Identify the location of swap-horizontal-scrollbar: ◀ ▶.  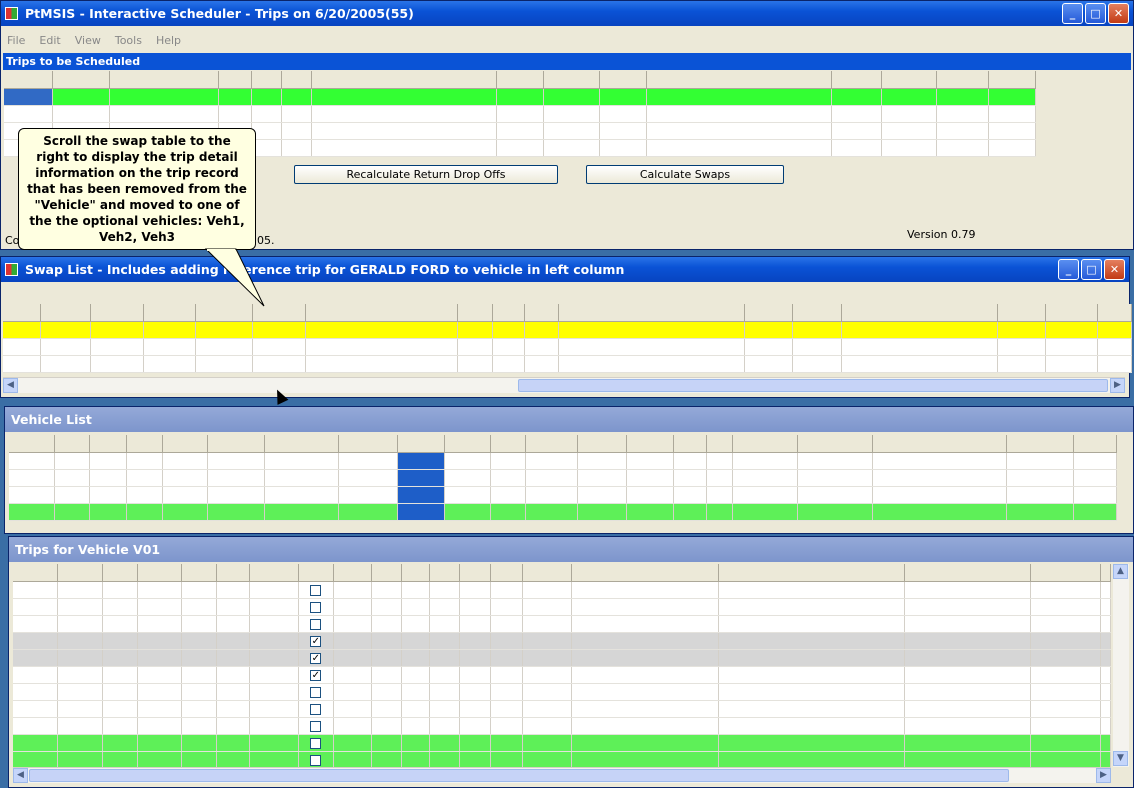
(564, 385).